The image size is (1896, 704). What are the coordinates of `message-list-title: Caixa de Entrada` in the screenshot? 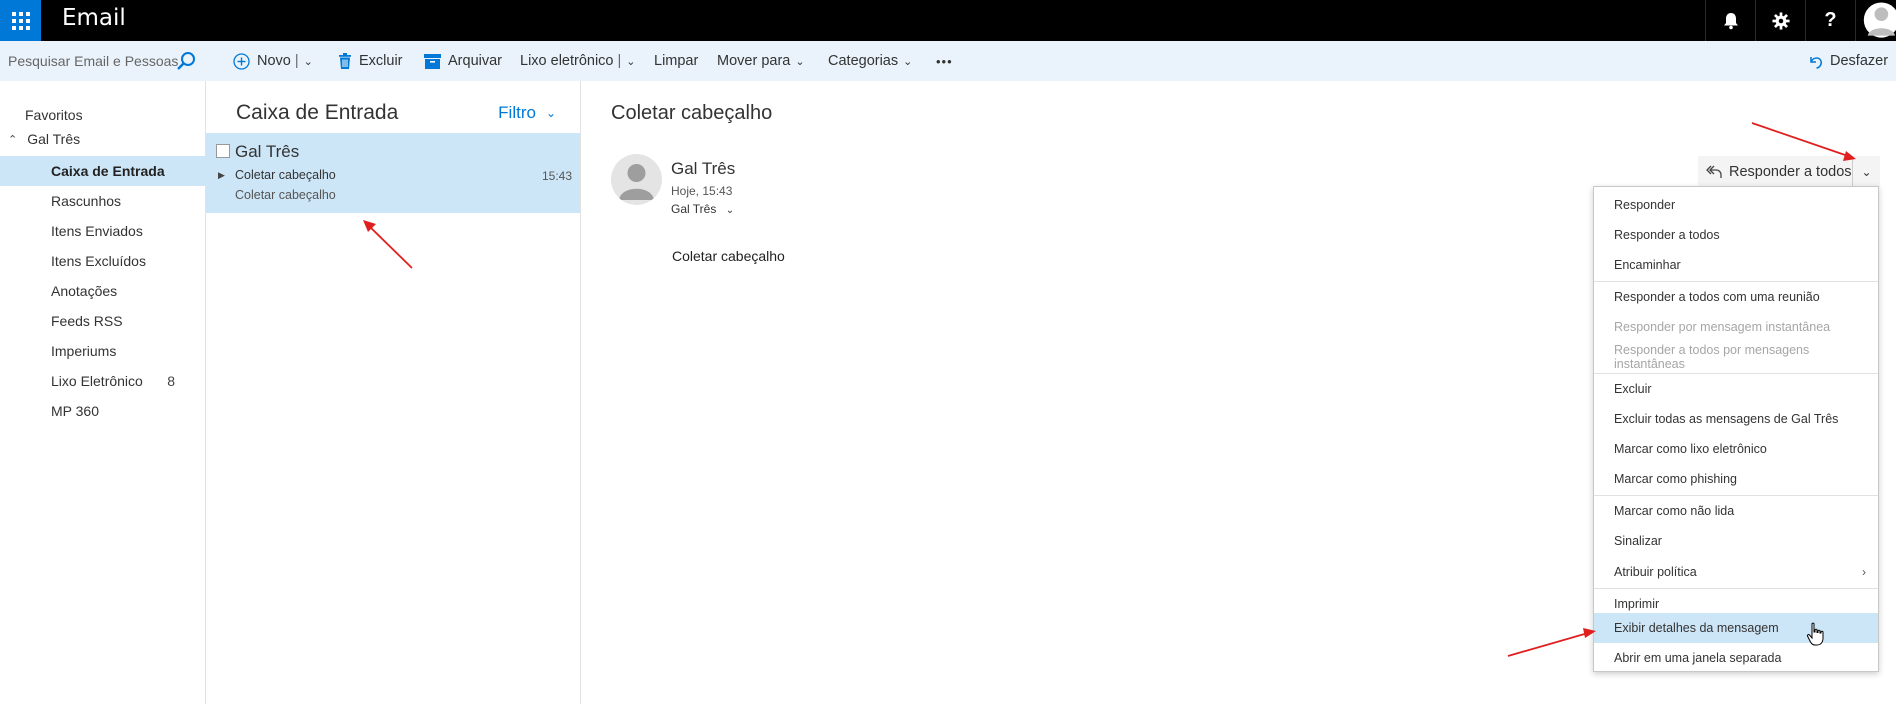 It's located at (317, 112).